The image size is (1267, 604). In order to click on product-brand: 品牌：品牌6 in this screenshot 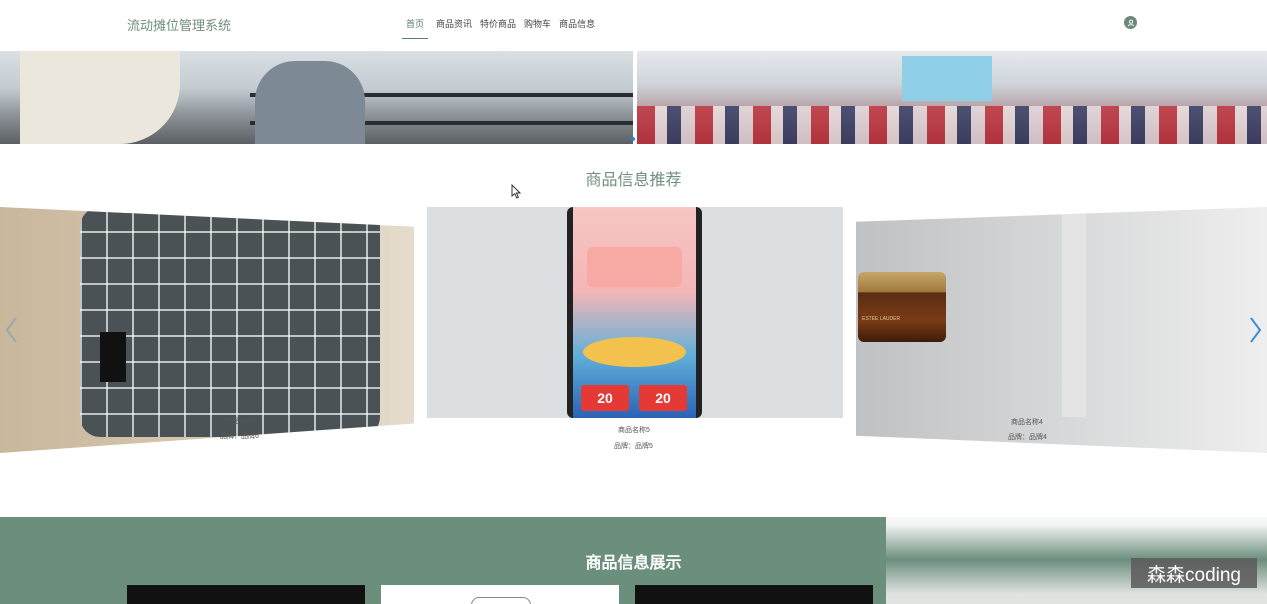, I will do `click(239, 436)`.